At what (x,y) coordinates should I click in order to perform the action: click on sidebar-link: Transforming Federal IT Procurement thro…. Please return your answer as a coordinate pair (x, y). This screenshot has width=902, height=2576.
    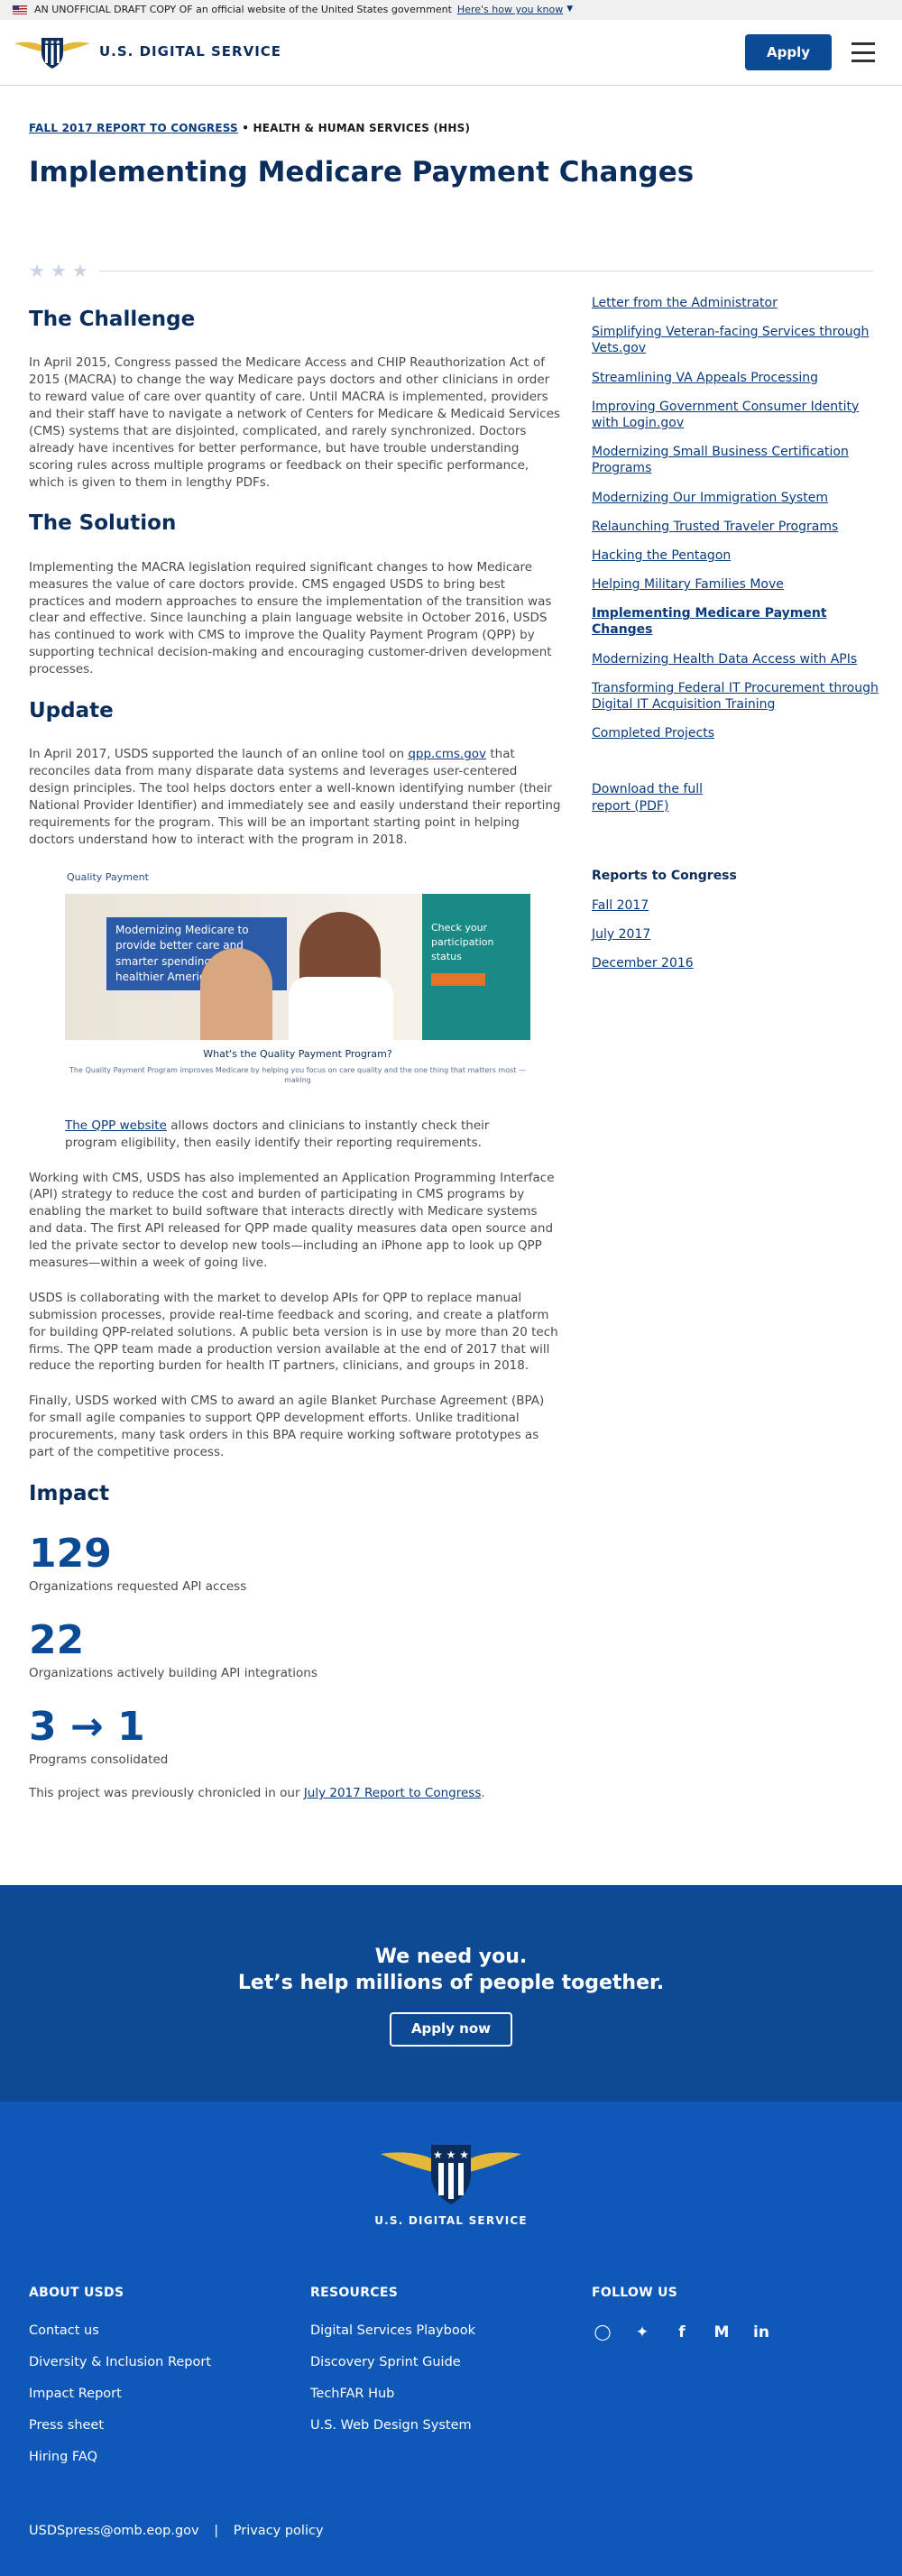
    Looking at the image, I should click on (736, 697).